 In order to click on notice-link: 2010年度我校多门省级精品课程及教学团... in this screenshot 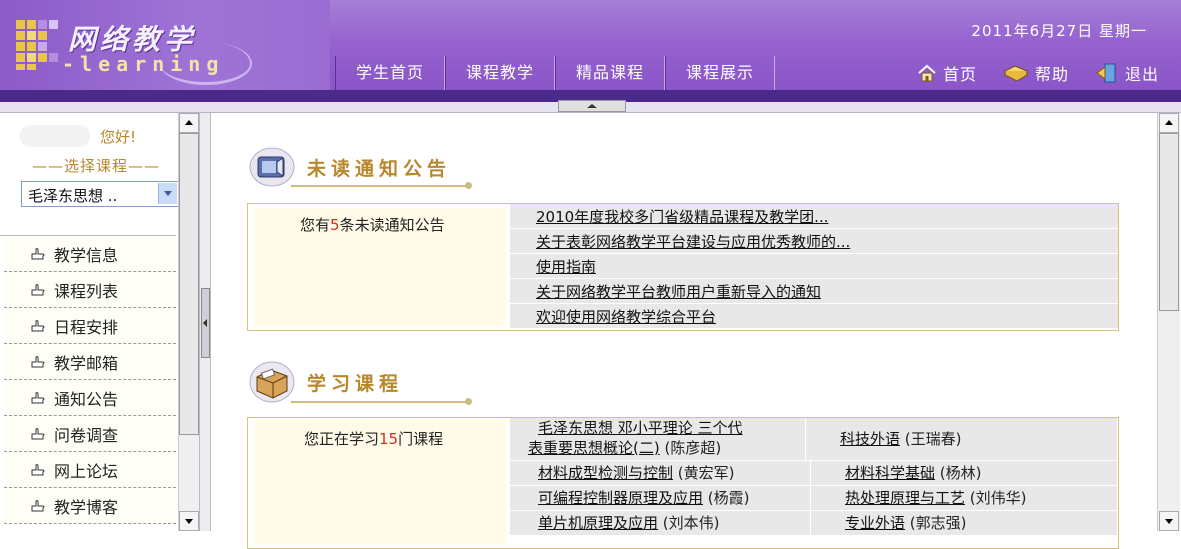, I will do `click(682, 216)`.